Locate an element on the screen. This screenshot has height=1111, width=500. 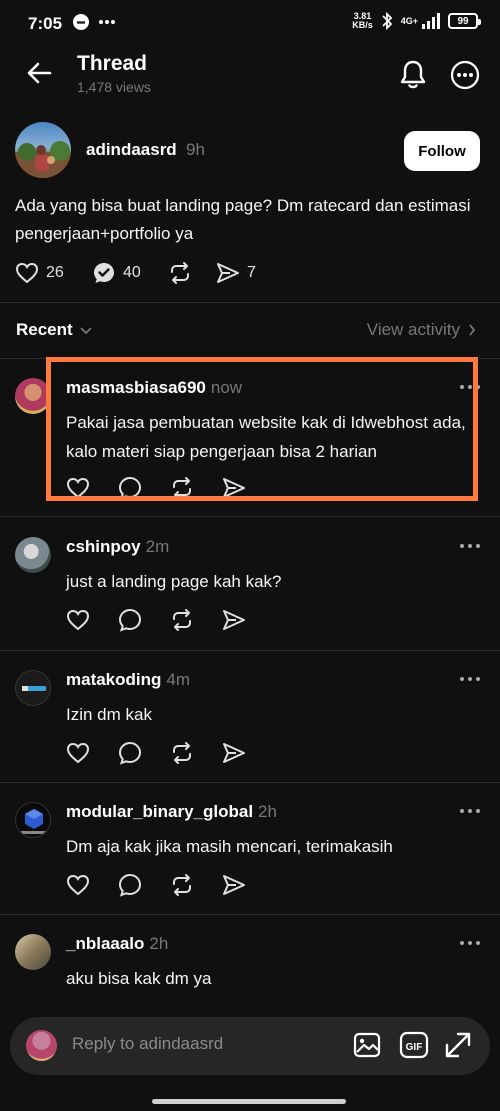
svg-text: GIF is located at coordinates (414, 1047).